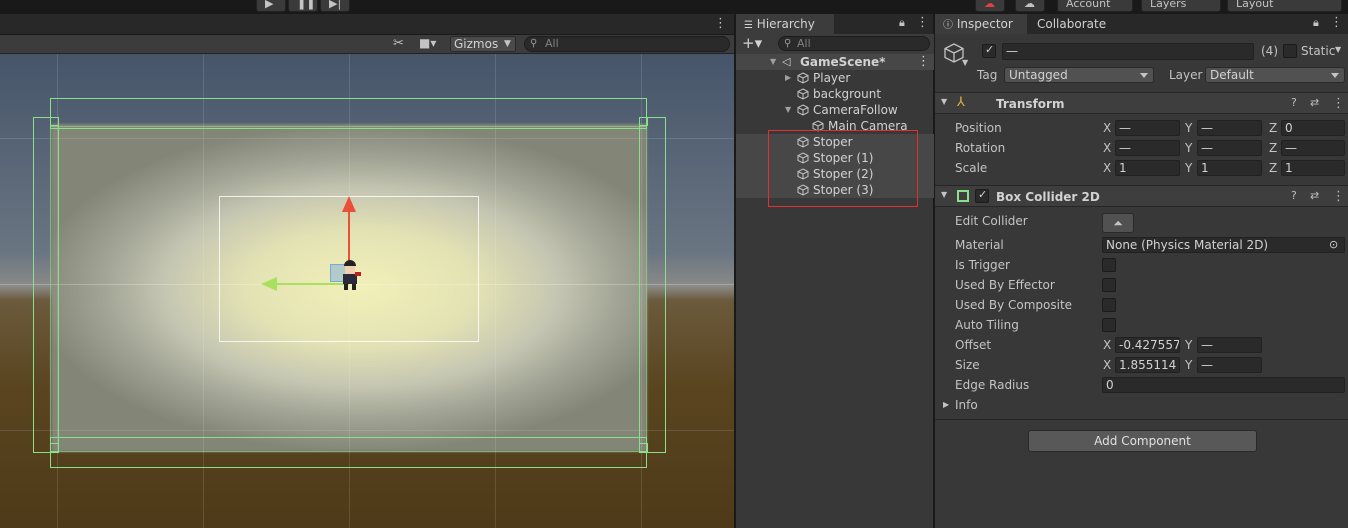  Describe the element at coordinates (483, 44) in the screenshot. I see `gizmos-dropdown: Gizmos ▼` at that location.